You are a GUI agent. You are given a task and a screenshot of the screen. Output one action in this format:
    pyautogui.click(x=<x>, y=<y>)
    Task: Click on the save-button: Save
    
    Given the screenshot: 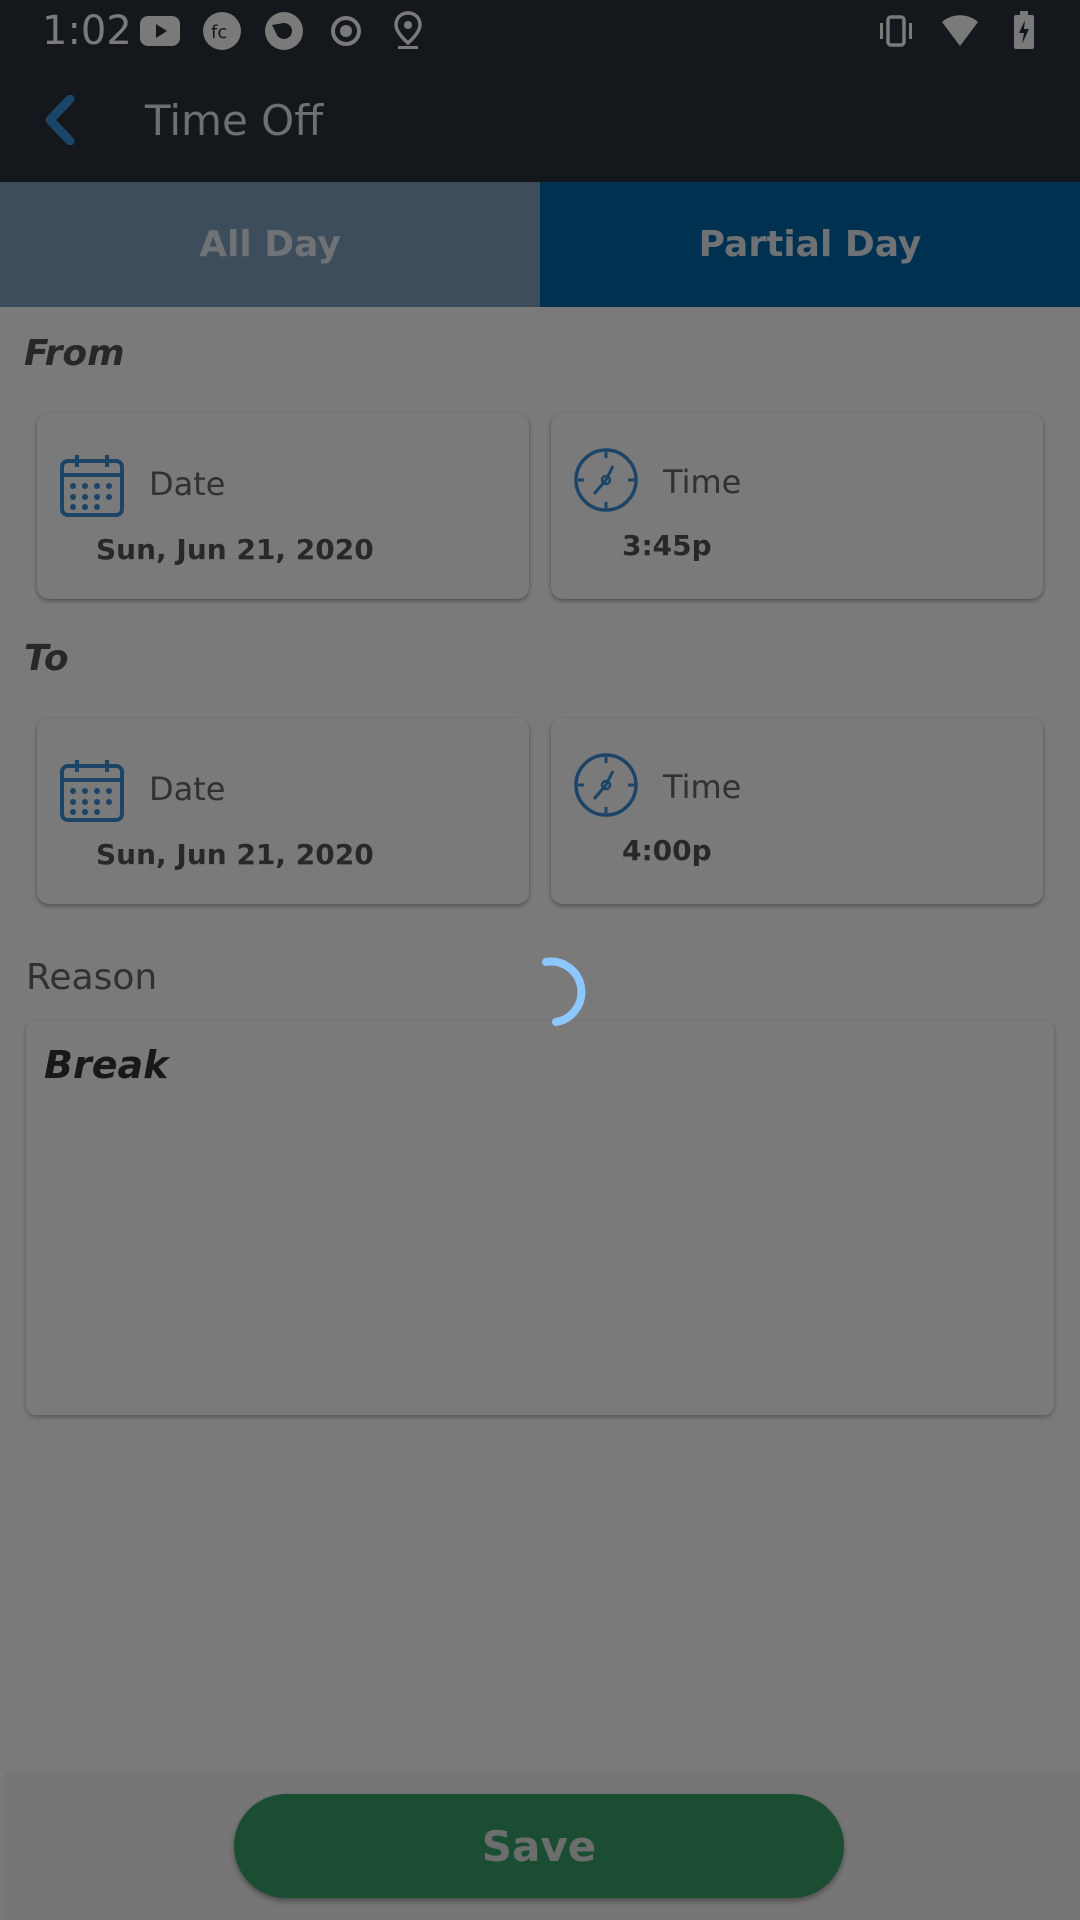 What is the action you would take?
    pyautogui.click(x=539, y=1846)
    